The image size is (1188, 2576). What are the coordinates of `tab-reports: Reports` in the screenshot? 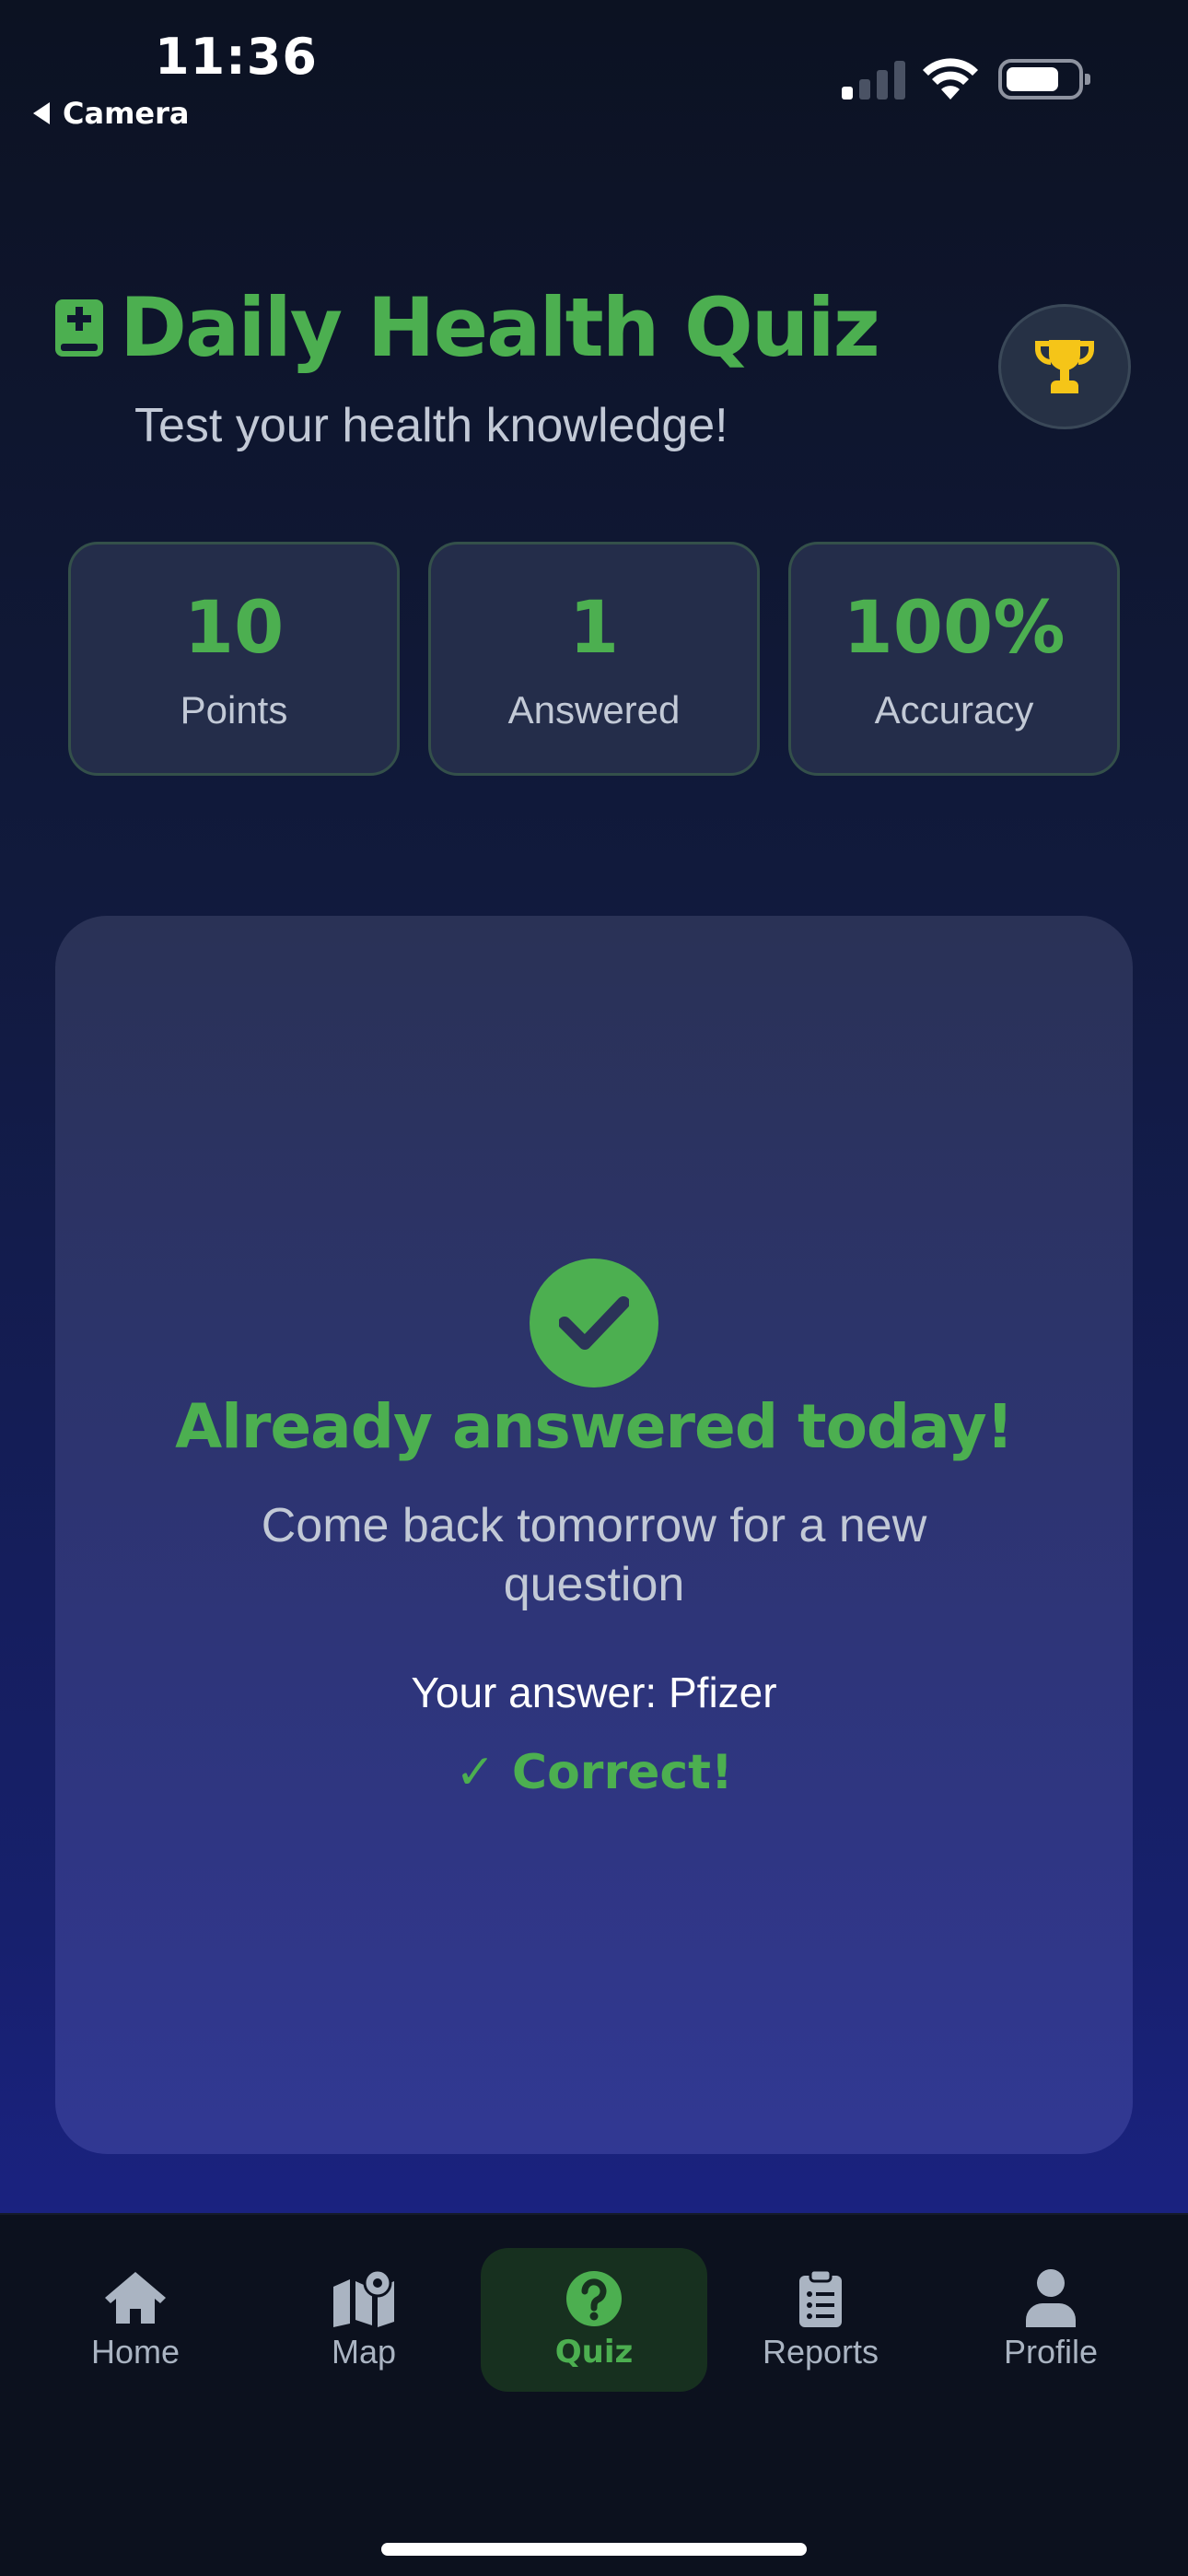 It's located at (821, 2320).